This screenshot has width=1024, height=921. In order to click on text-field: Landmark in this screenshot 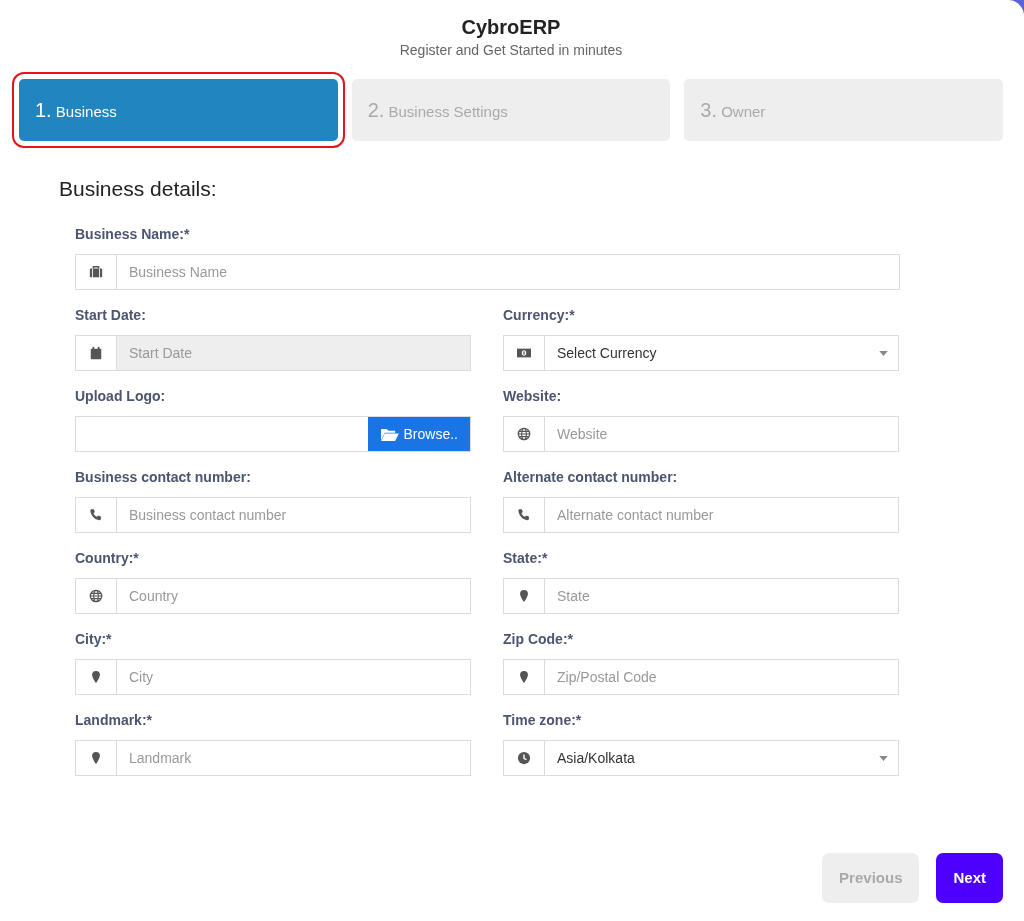, I will do `click(273, 758)`.